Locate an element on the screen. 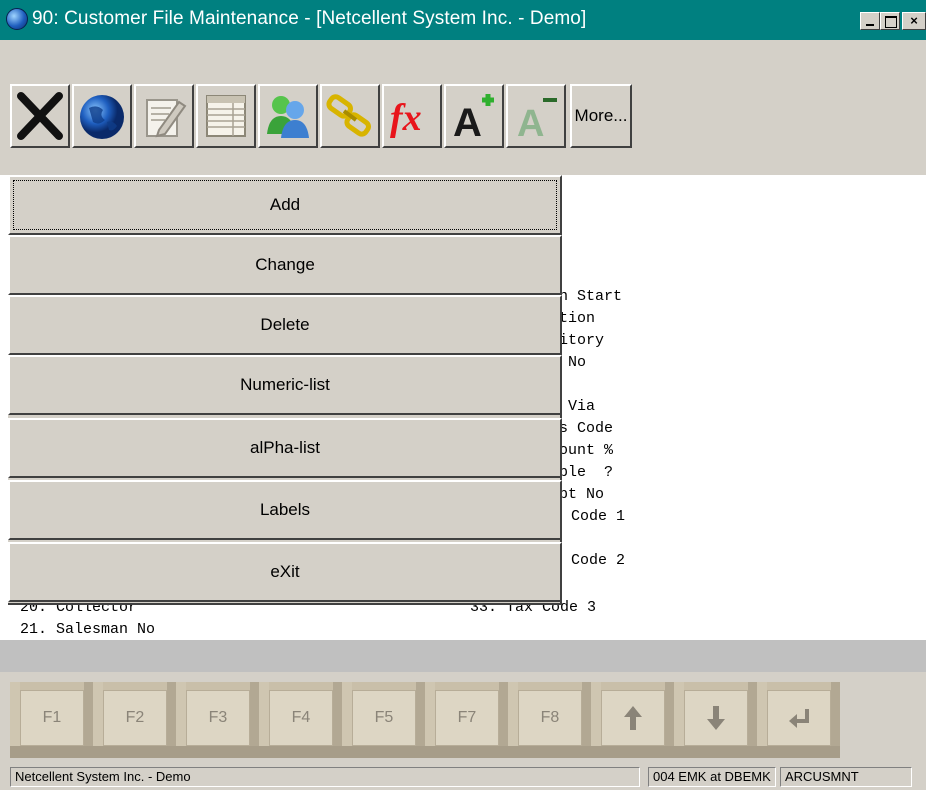 This screenshot has width=926, height=790. edit-note-icon is located at coordinates (166, 118).